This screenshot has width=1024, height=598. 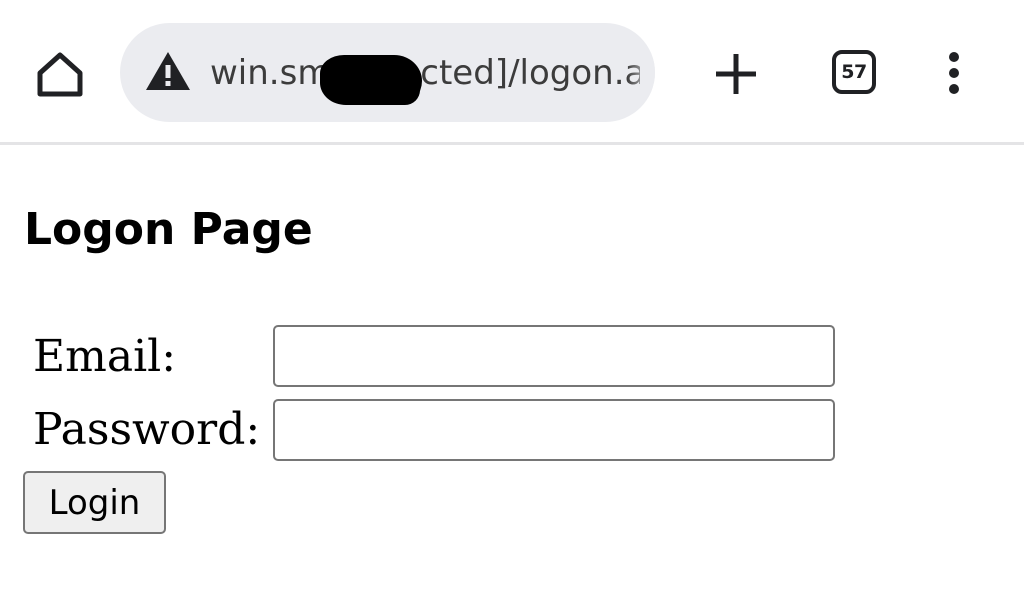 What do you see at coordinates (168, 71) in the screenshot?
I see `warning-triangle-icon` at bounding box center [168, 71].